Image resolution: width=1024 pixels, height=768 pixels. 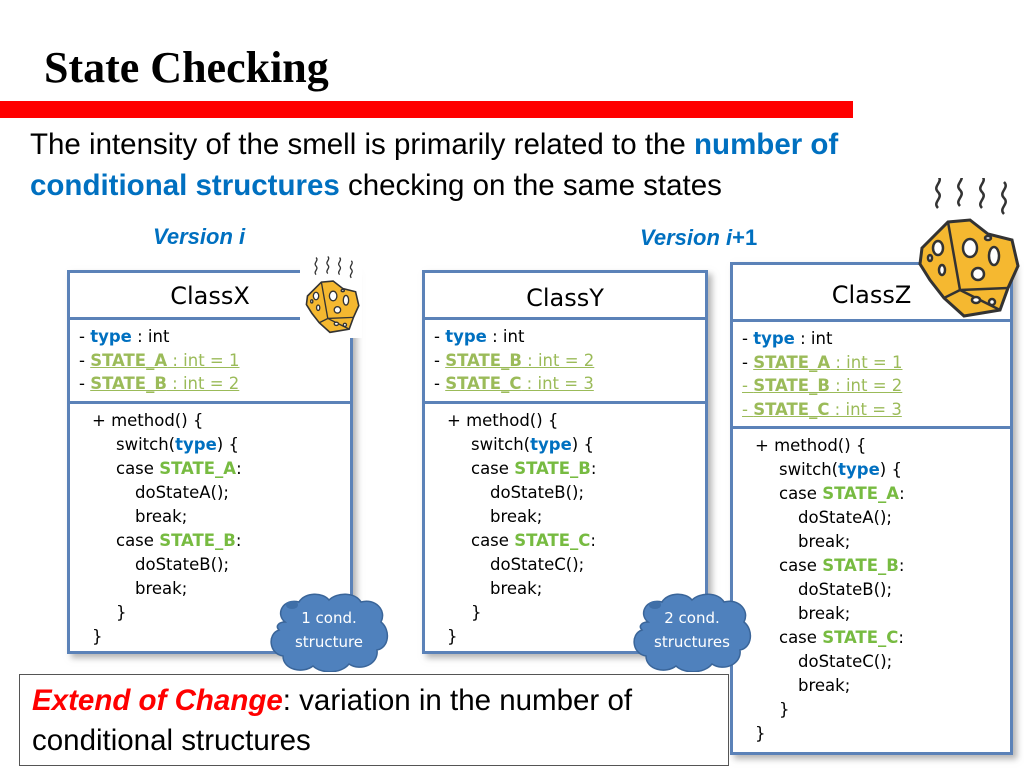 I want to click on attr-type: : int = 1, so click(x=866, y=362).